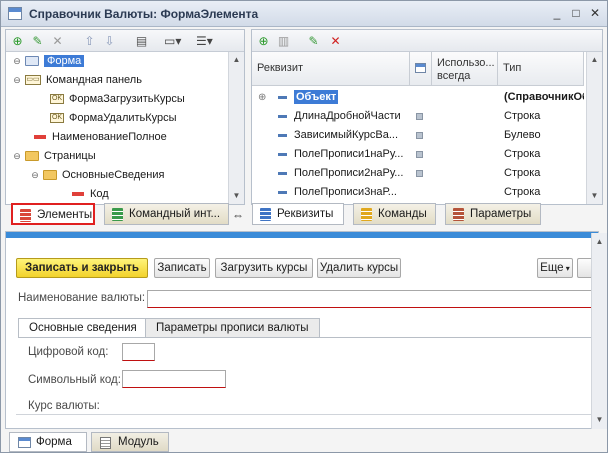 The height and width of the screenshot is (453, 608). Describe the element at coordinates (54, 442) in the screenshot. I see `tab-label: Форма` at that location.